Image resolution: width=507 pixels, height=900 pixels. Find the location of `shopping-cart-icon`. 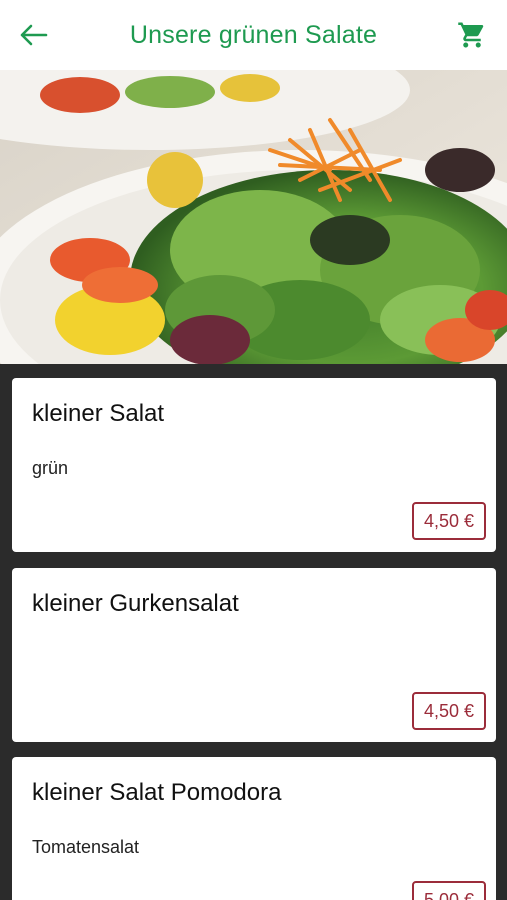

shopping-cart-icon is located at coordinates (471, 35).